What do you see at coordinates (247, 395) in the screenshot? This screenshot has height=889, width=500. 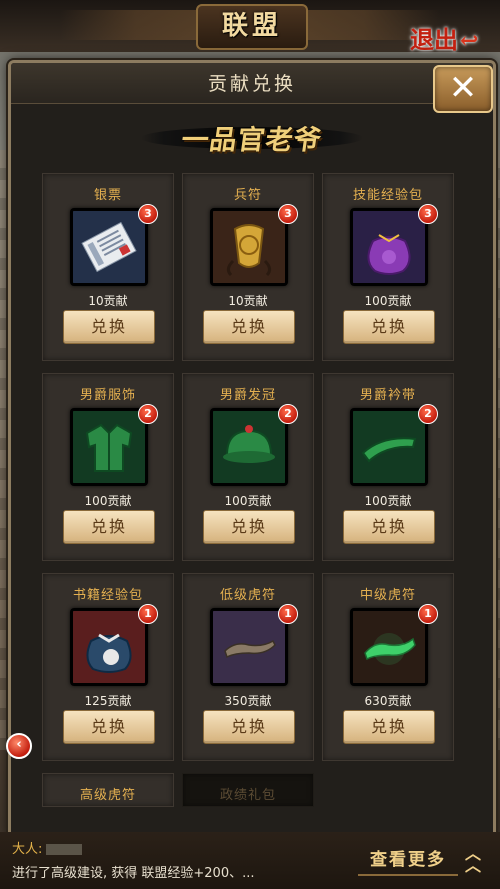 I see `item-name: 男爵发冠` at bounding box center [247, 395].